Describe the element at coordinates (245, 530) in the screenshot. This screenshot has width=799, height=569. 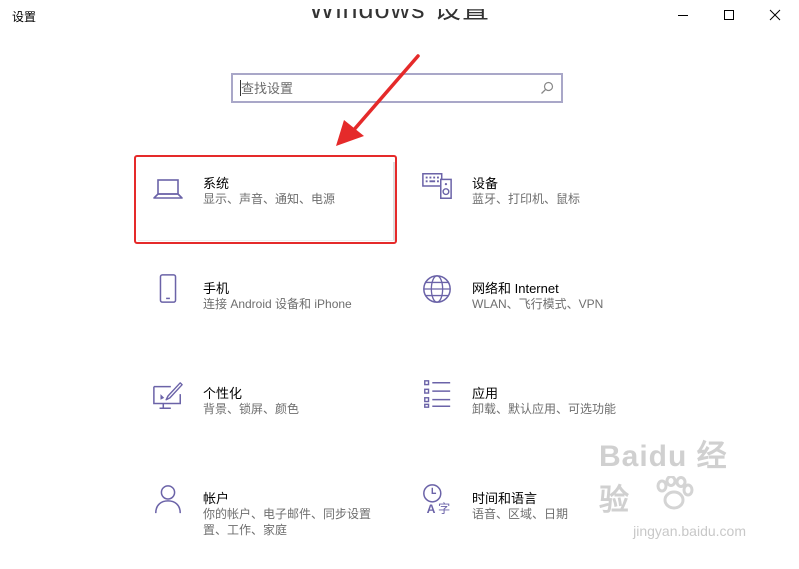
I see `tile-desc-line: 置、工作、家庭` at that location.